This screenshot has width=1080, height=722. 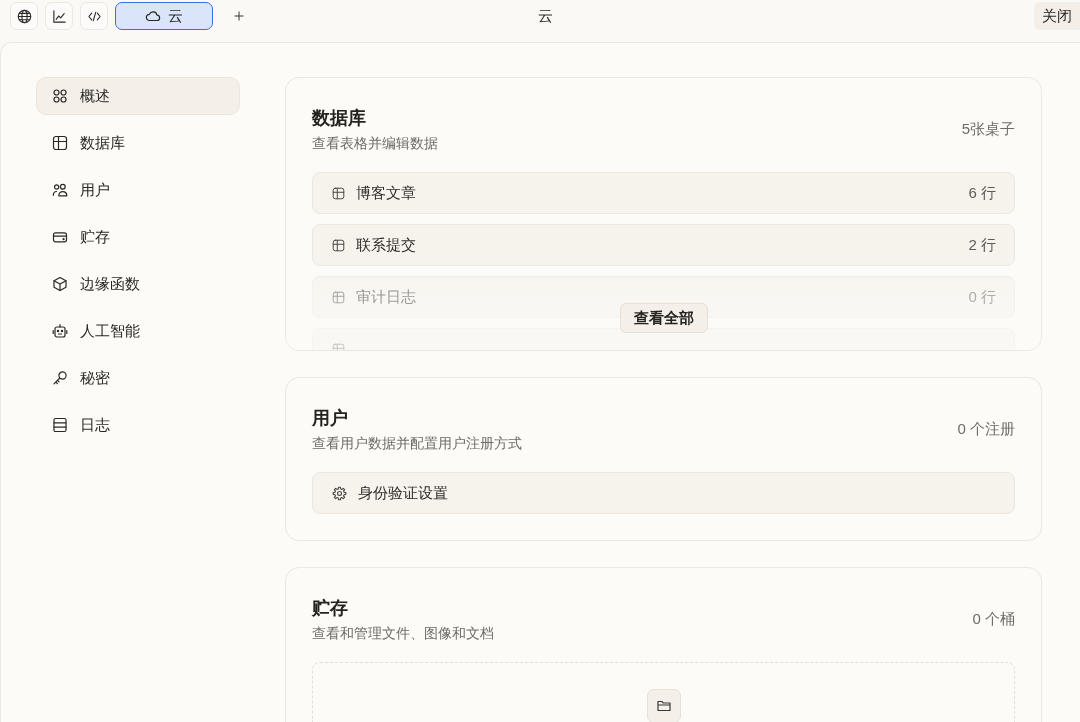 I want to click on row-count: 0 行, so click(x=982, y=296).